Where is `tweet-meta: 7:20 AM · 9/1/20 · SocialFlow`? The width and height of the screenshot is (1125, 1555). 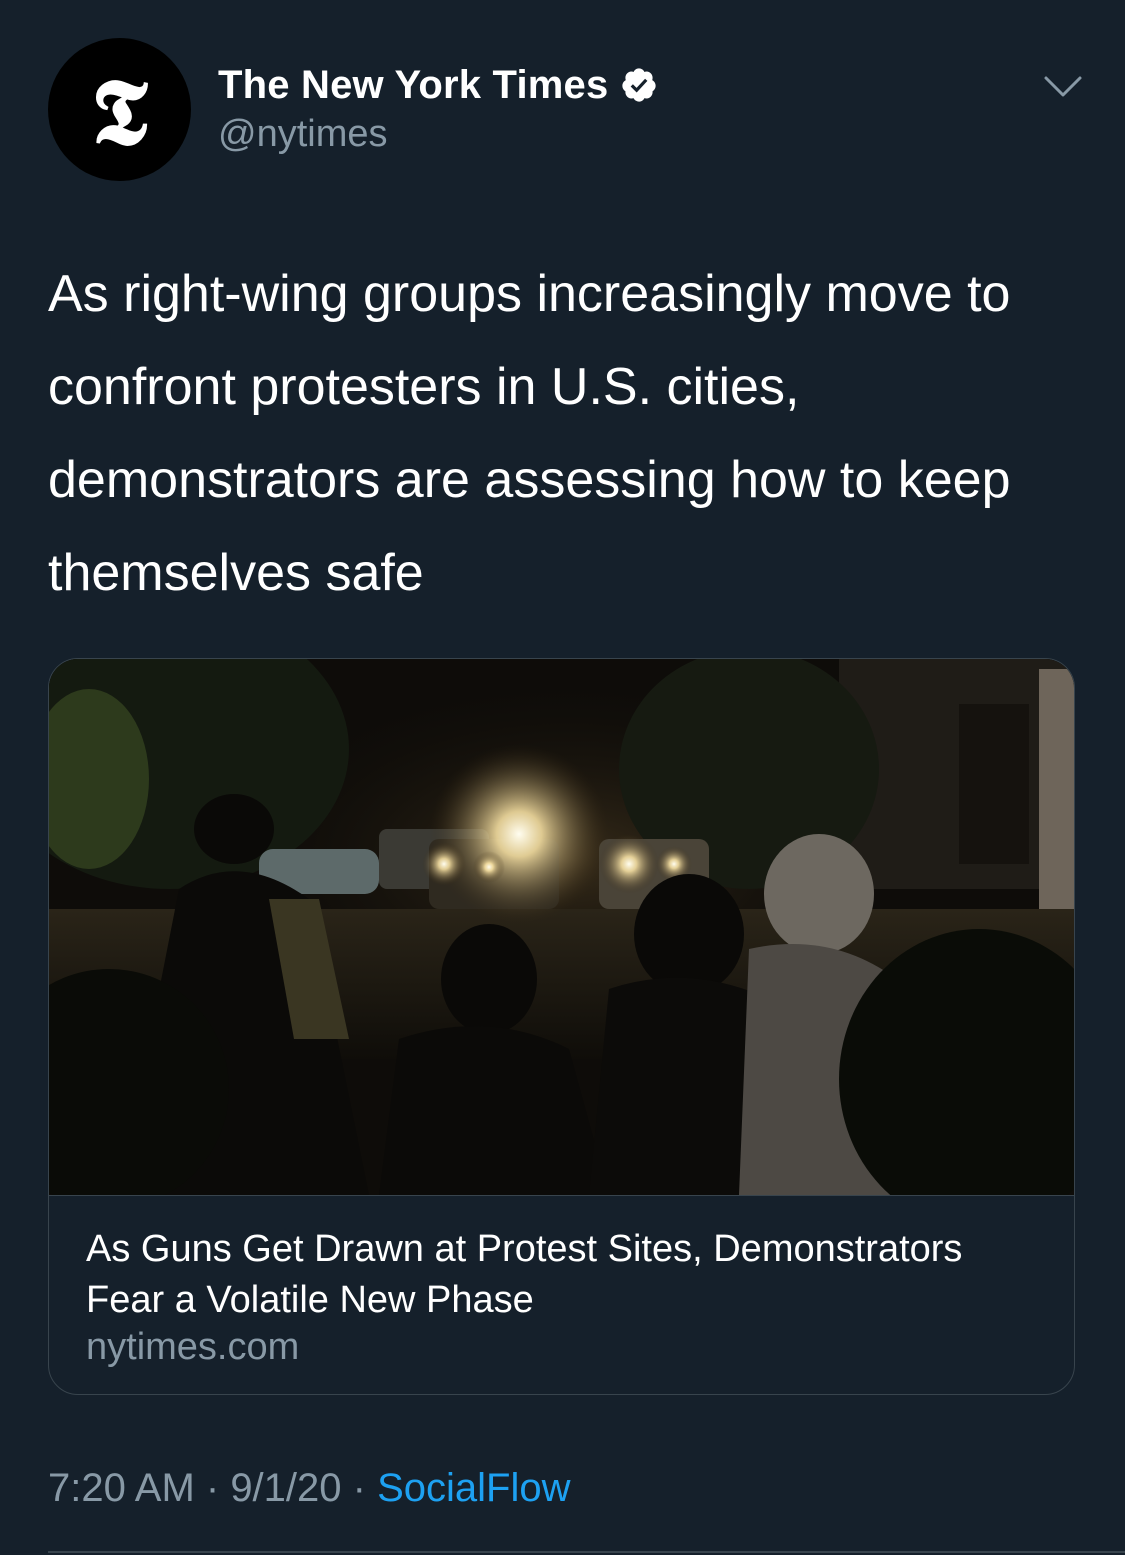
tweet-meta: 7:20 AM · 9/1/20 · SocialFlow is located at coordinates (309, 1488).